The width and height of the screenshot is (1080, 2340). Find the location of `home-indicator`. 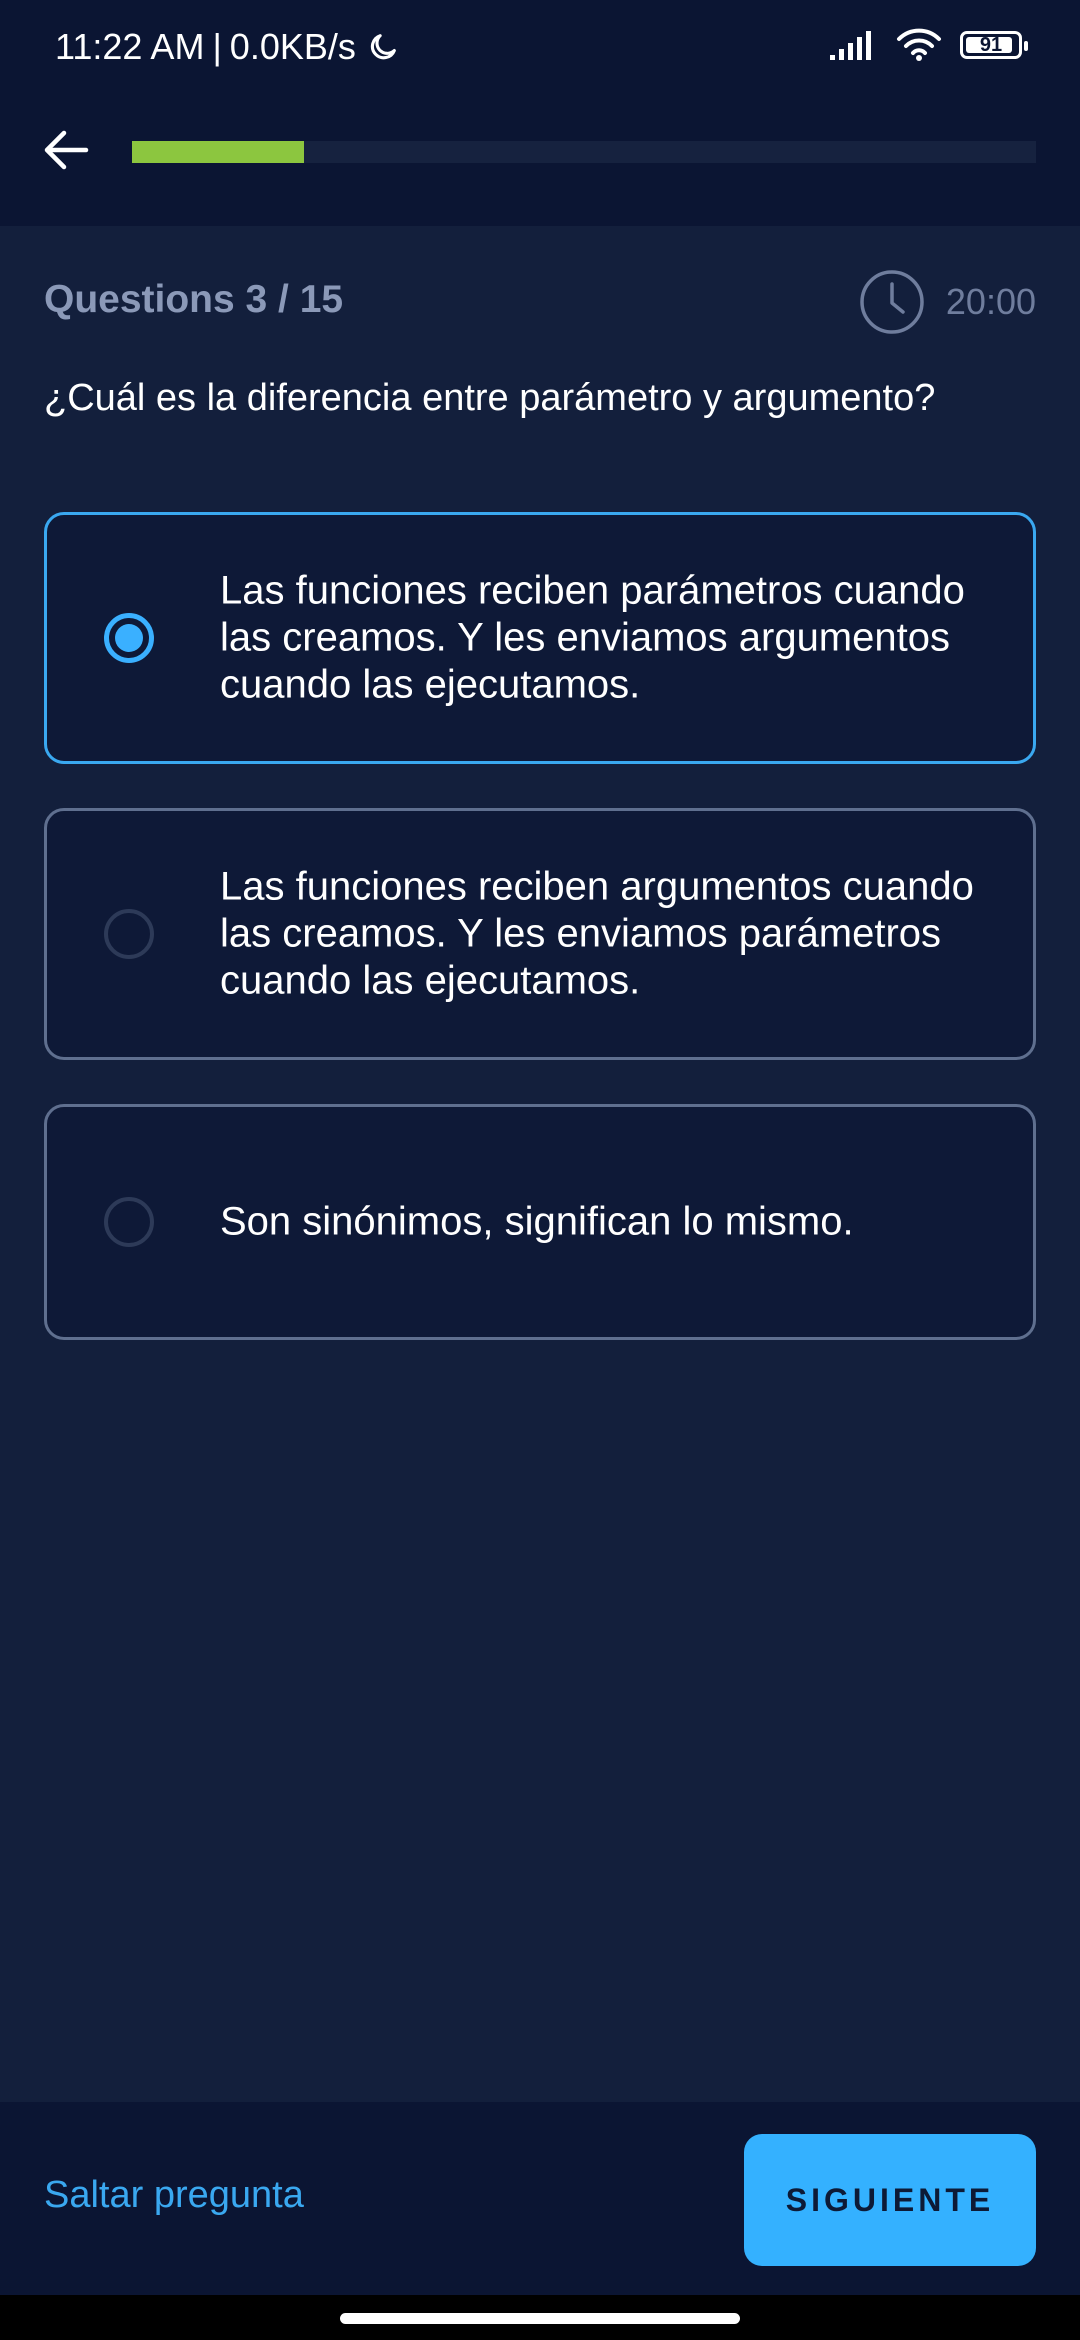

home-indicator is located at coordinates (540, 2318).